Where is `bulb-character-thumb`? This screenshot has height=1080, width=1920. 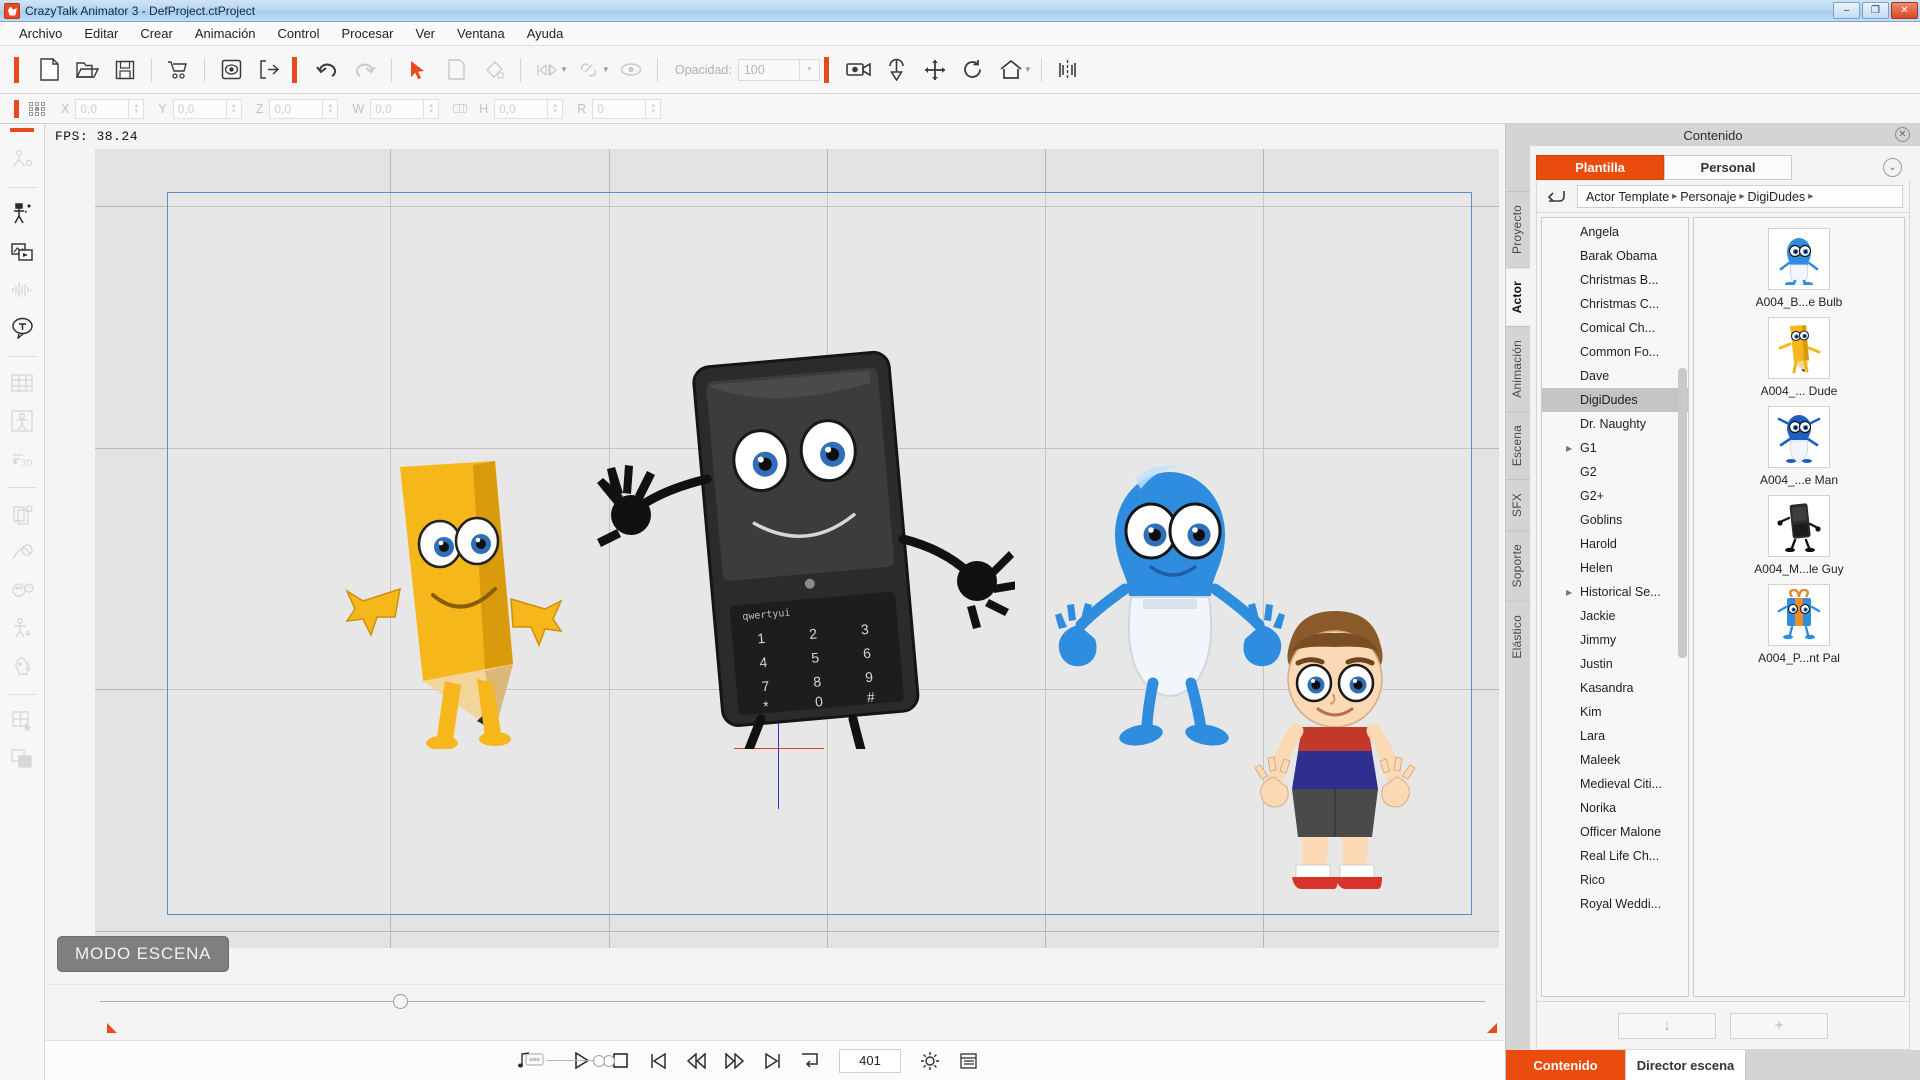 bulb-character-thumb is located at coordinates (1799, 259).